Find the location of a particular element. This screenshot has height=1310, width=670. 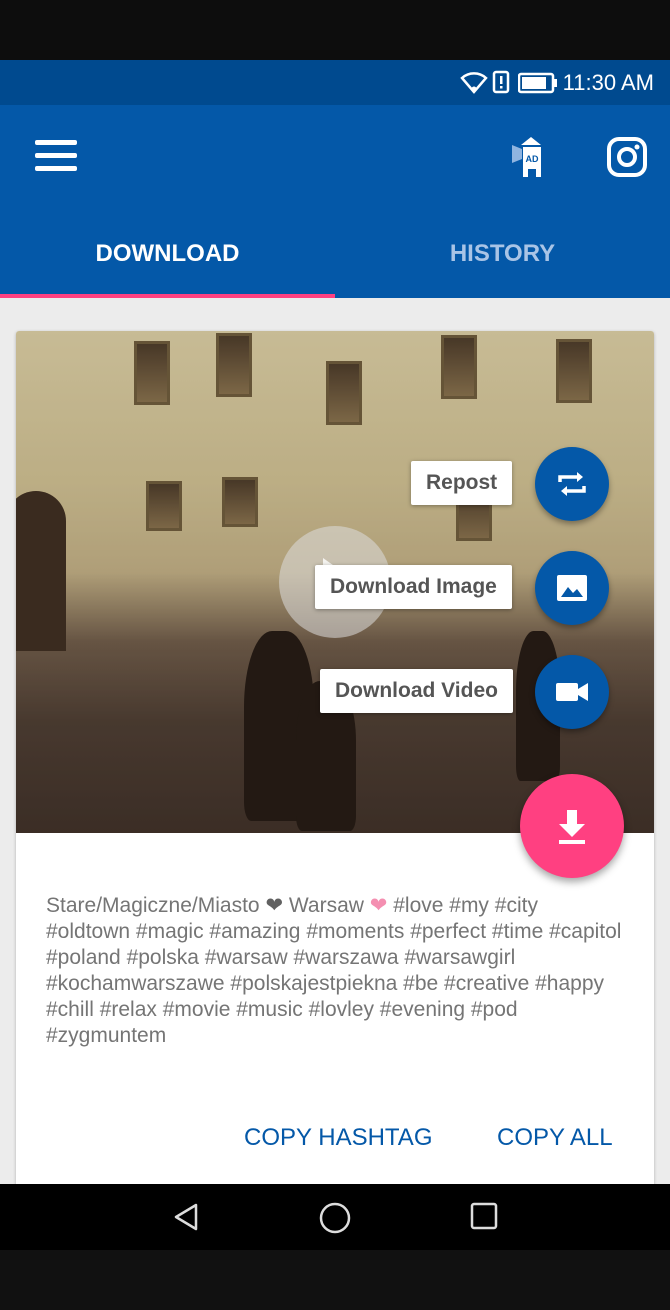

recents-icon is located at coordinates (484, 1216).